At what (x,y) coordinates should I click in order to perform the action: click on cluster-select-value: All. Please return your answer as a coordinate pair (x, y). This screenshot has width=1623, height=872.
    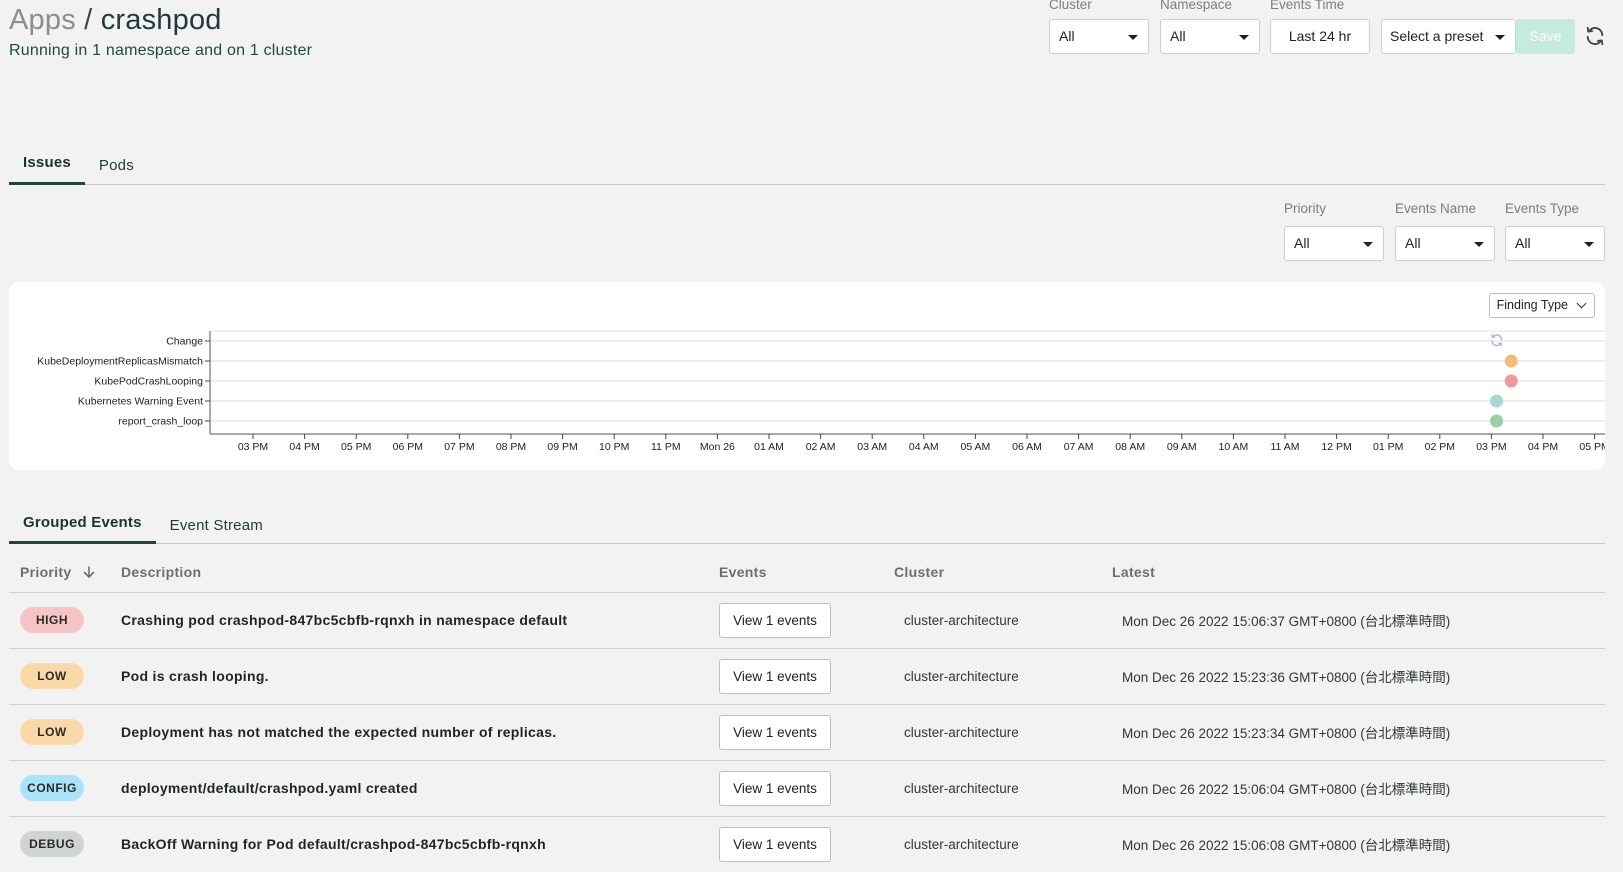
    Looking at the image, I should click on (1067, 36).